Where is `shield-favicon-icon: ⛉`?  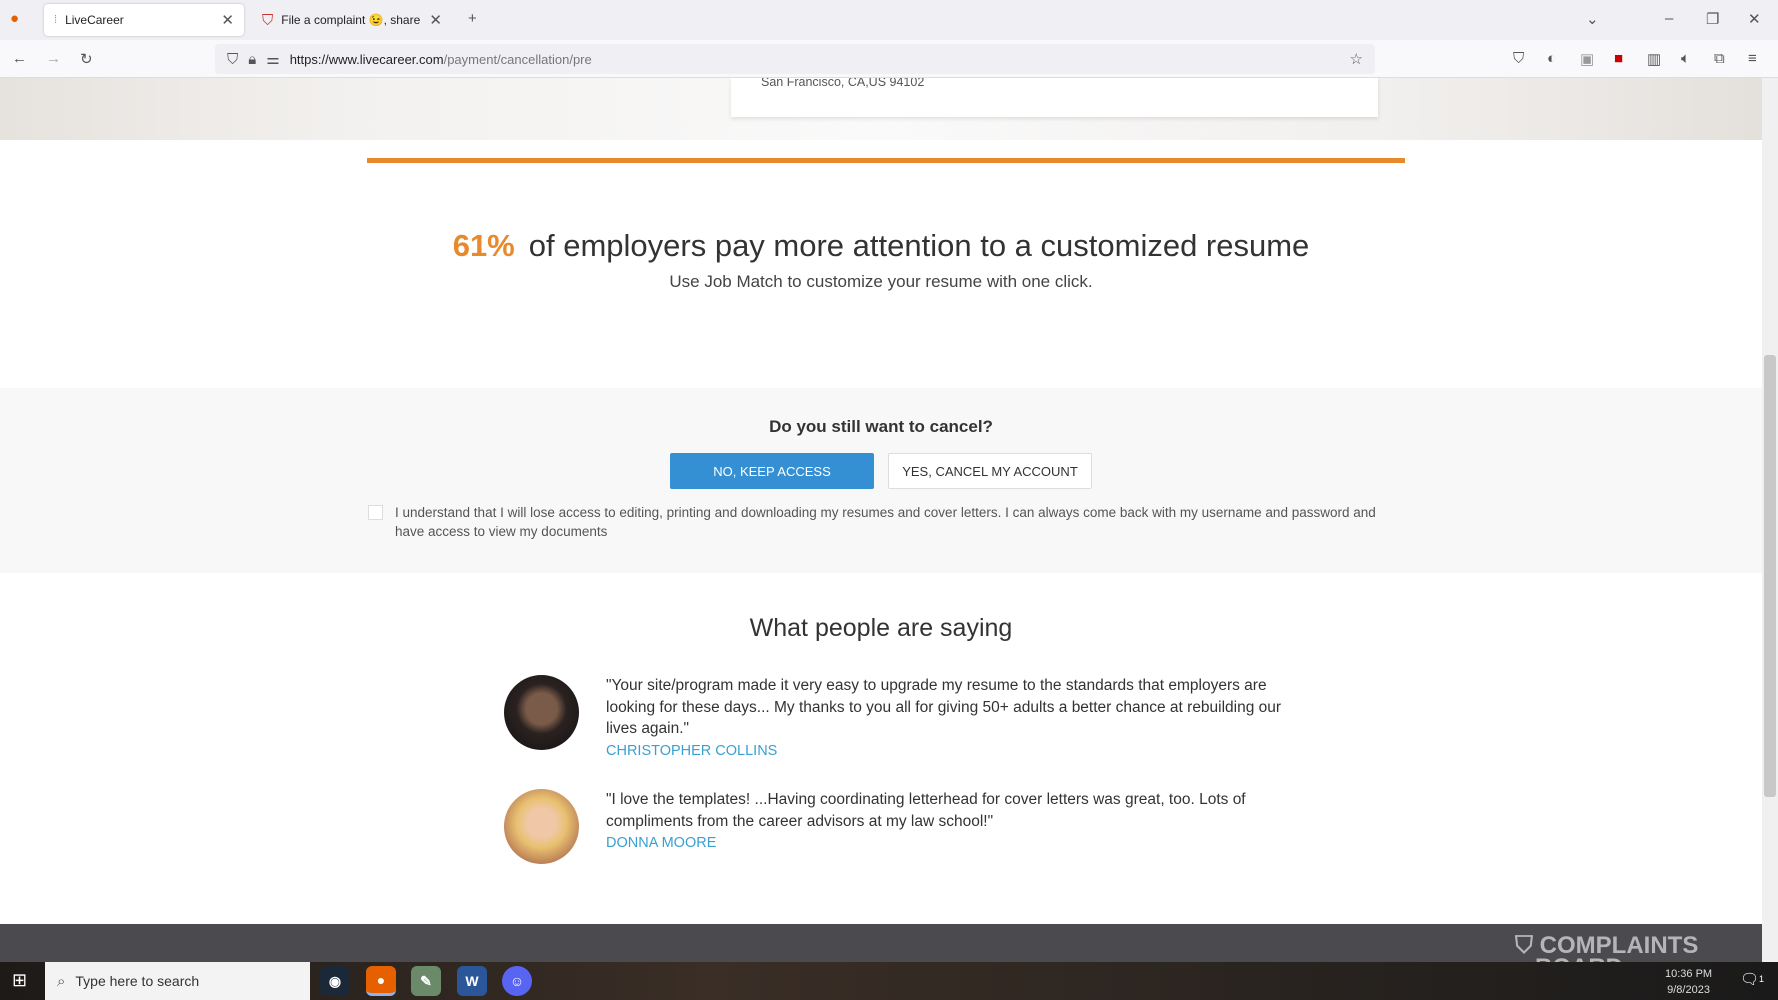 shield-favicon-icon: ⛉ is located at coordinates (268, 20).